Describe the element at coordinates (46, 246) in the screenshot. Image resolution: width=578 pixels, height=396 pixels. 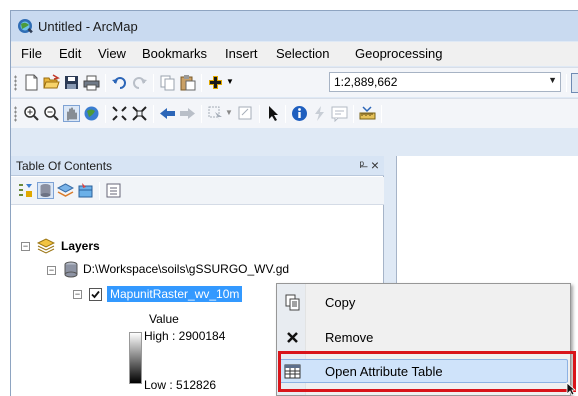
I see `layers-stack-icon` at that location.